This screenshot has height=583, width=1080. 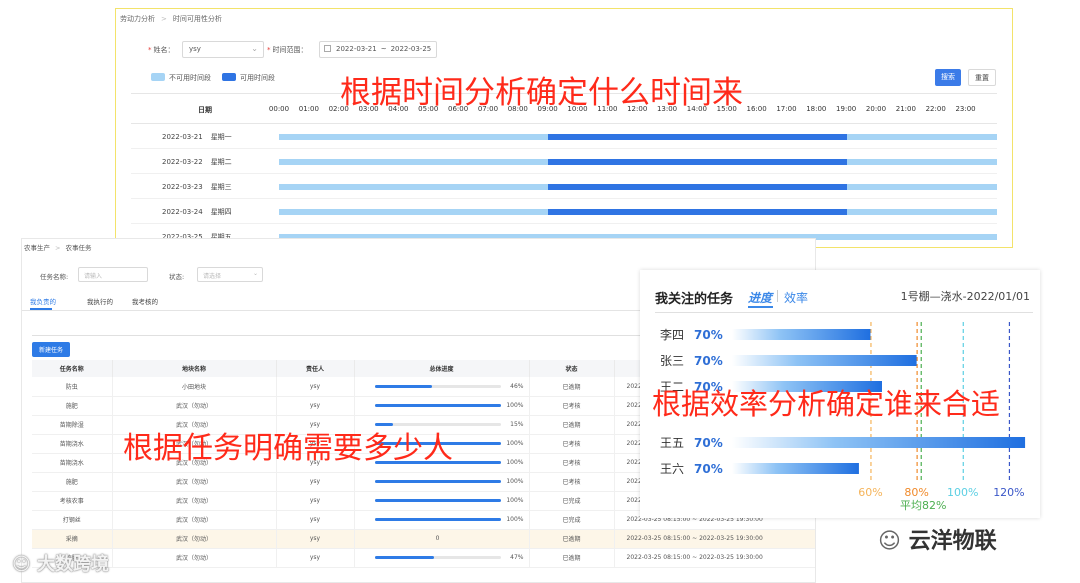 What do you see at coordinates (948, 77) in the screenshot?
I see `search-button: 搜索` at bounding box center [948, 77].